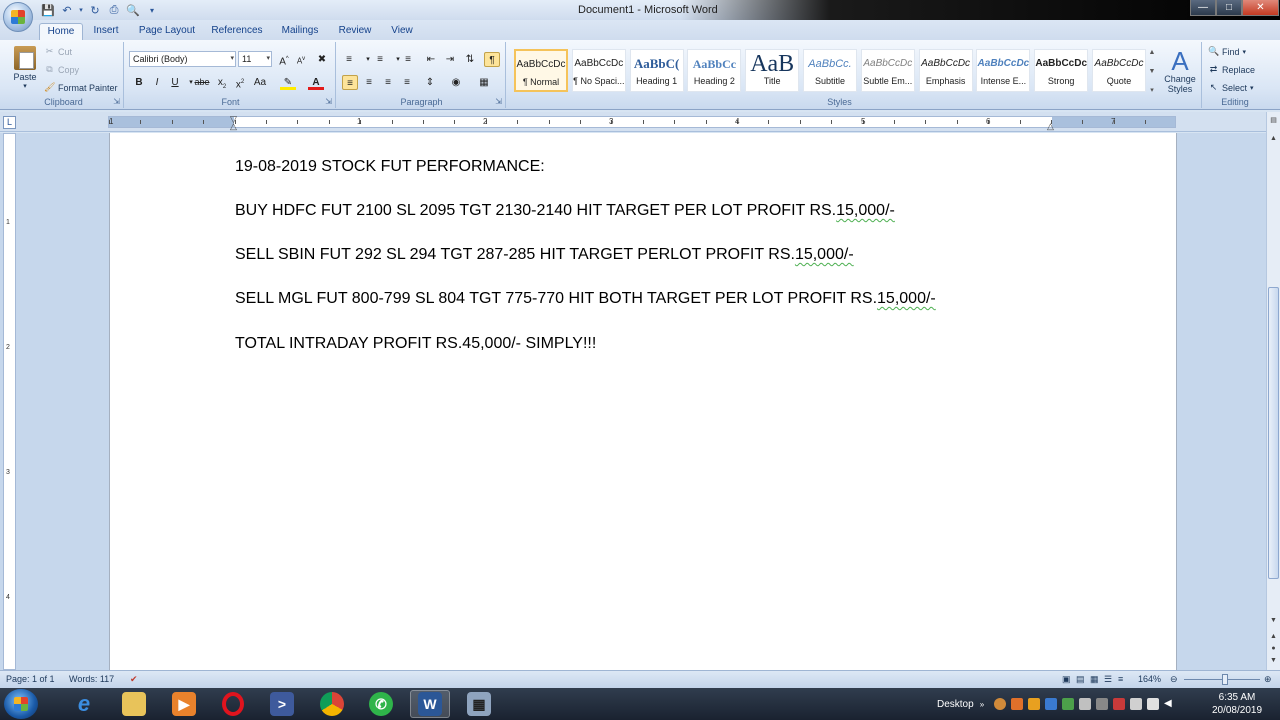 Image resolution: width=1280 pixels, height=720 pixels. I want to click on word-count: Words: 117, so click(91, 679).